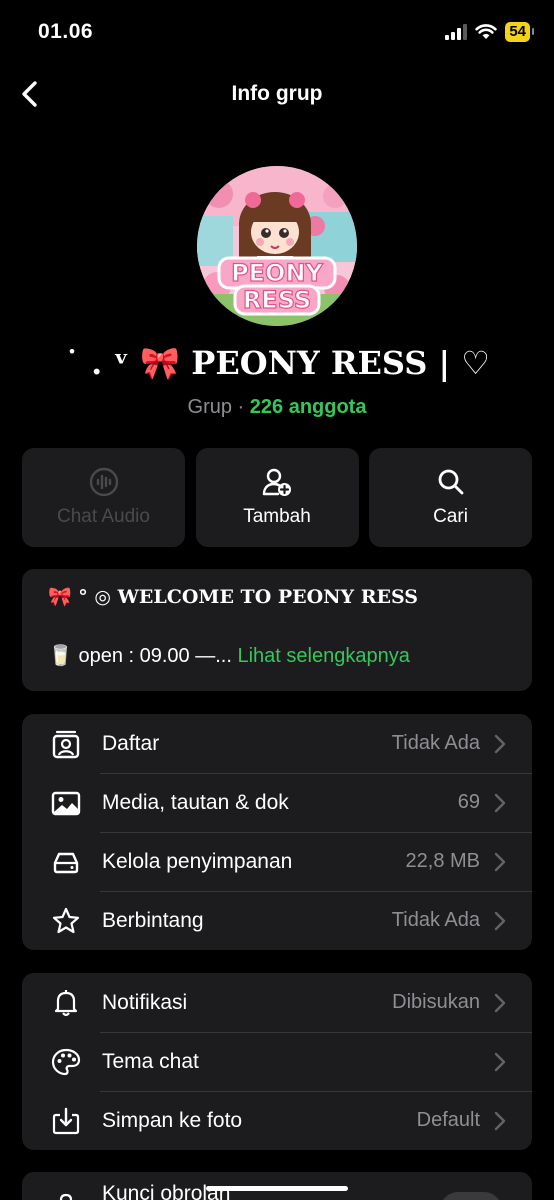  Describe the element at coordinates (103, 497) in the screenshot. I see `chat-audio-button: Chat Audio` at that location.